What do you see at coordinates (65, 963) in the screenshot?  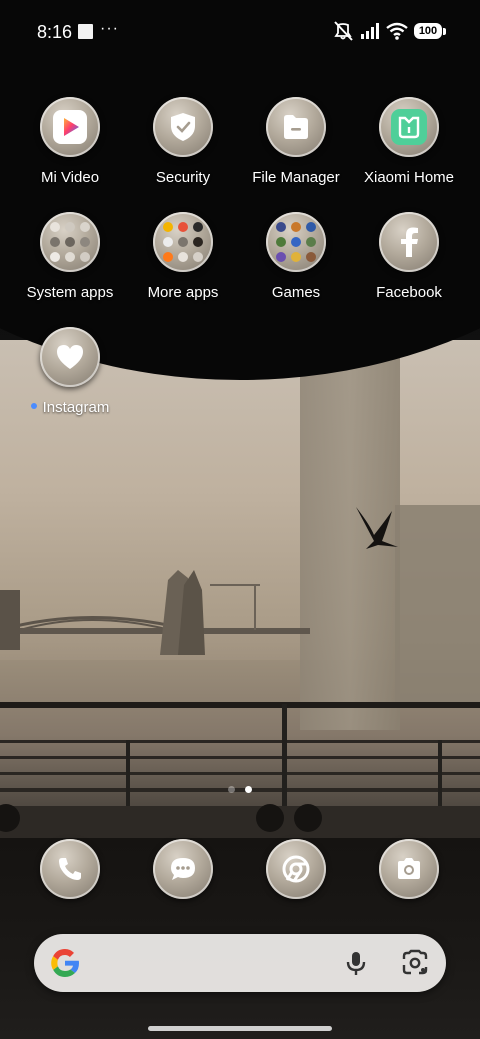 I see `google-logo-icon` at bounding box center [65, 963].